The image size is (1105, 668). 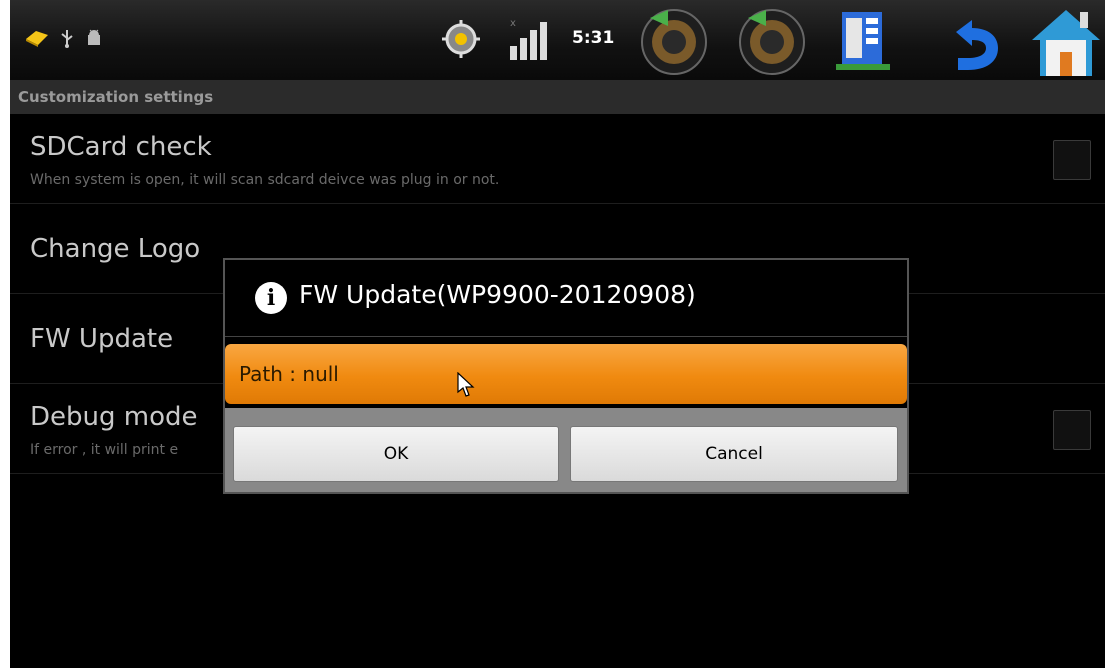 I want to click on svg-text: x, so click(x=513, y=23).